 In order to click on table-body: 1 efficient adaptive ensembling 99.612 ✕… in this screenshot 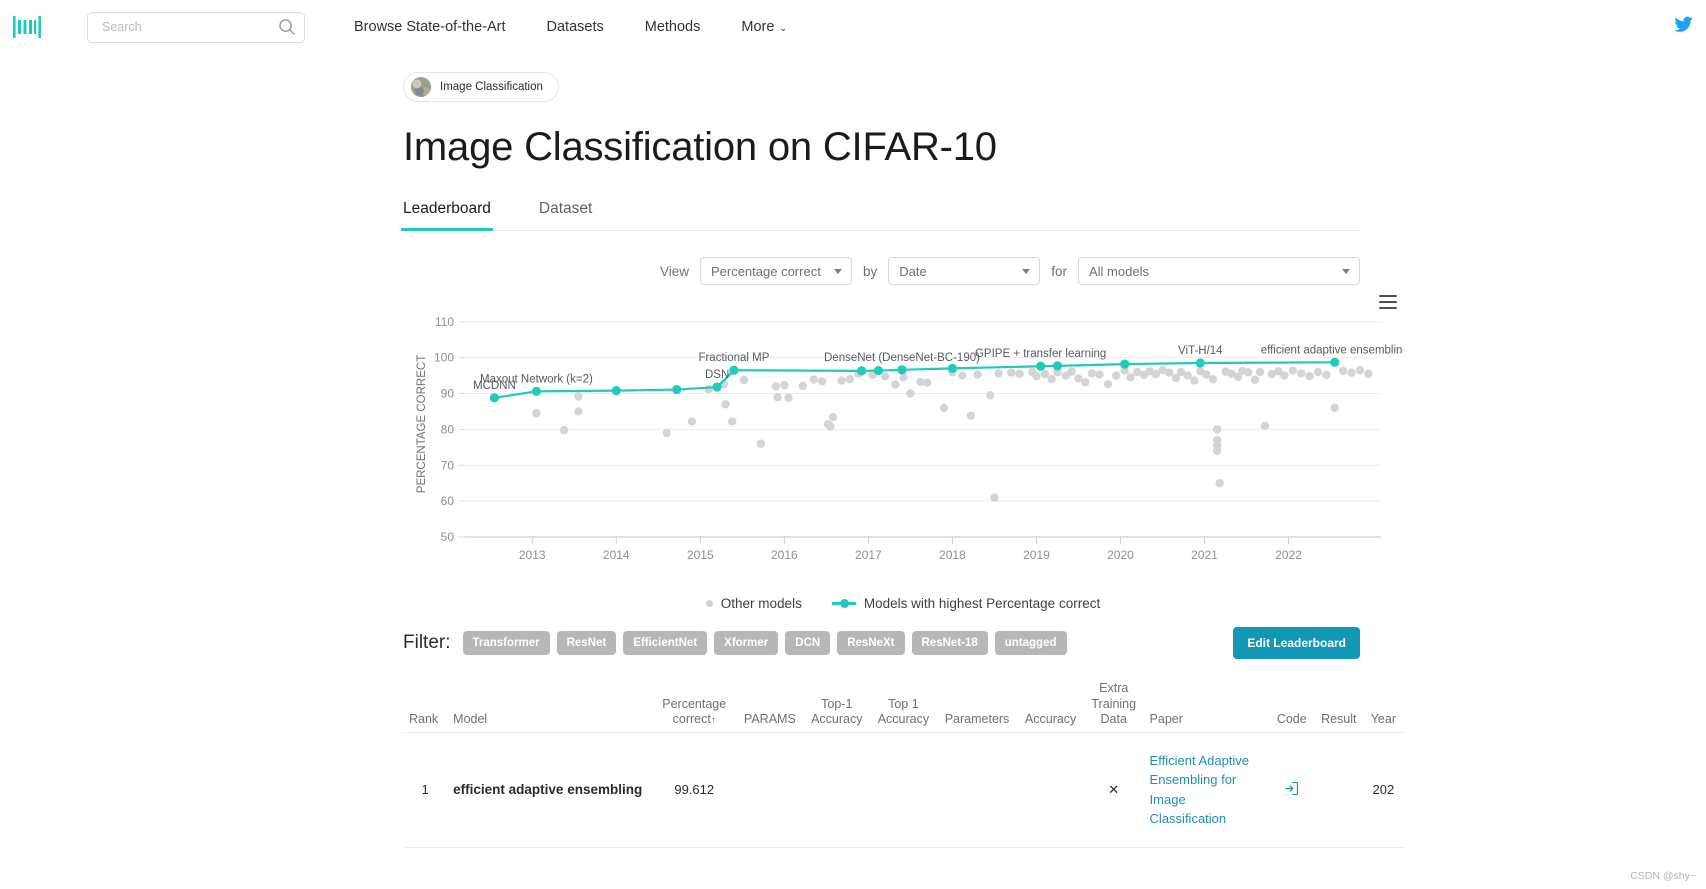, I will do `click(903, 790)`.